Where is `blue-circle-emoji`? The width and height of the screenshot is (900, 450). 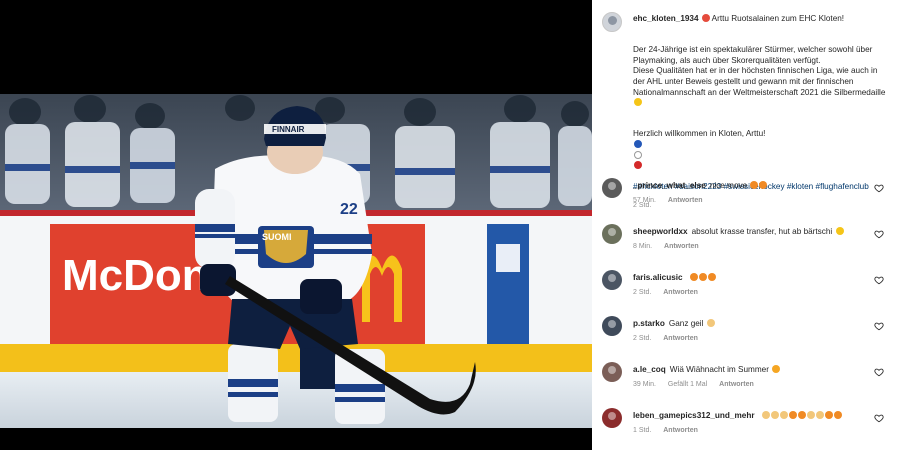
blue-circle-emoji is located at coordinates (638, 143).